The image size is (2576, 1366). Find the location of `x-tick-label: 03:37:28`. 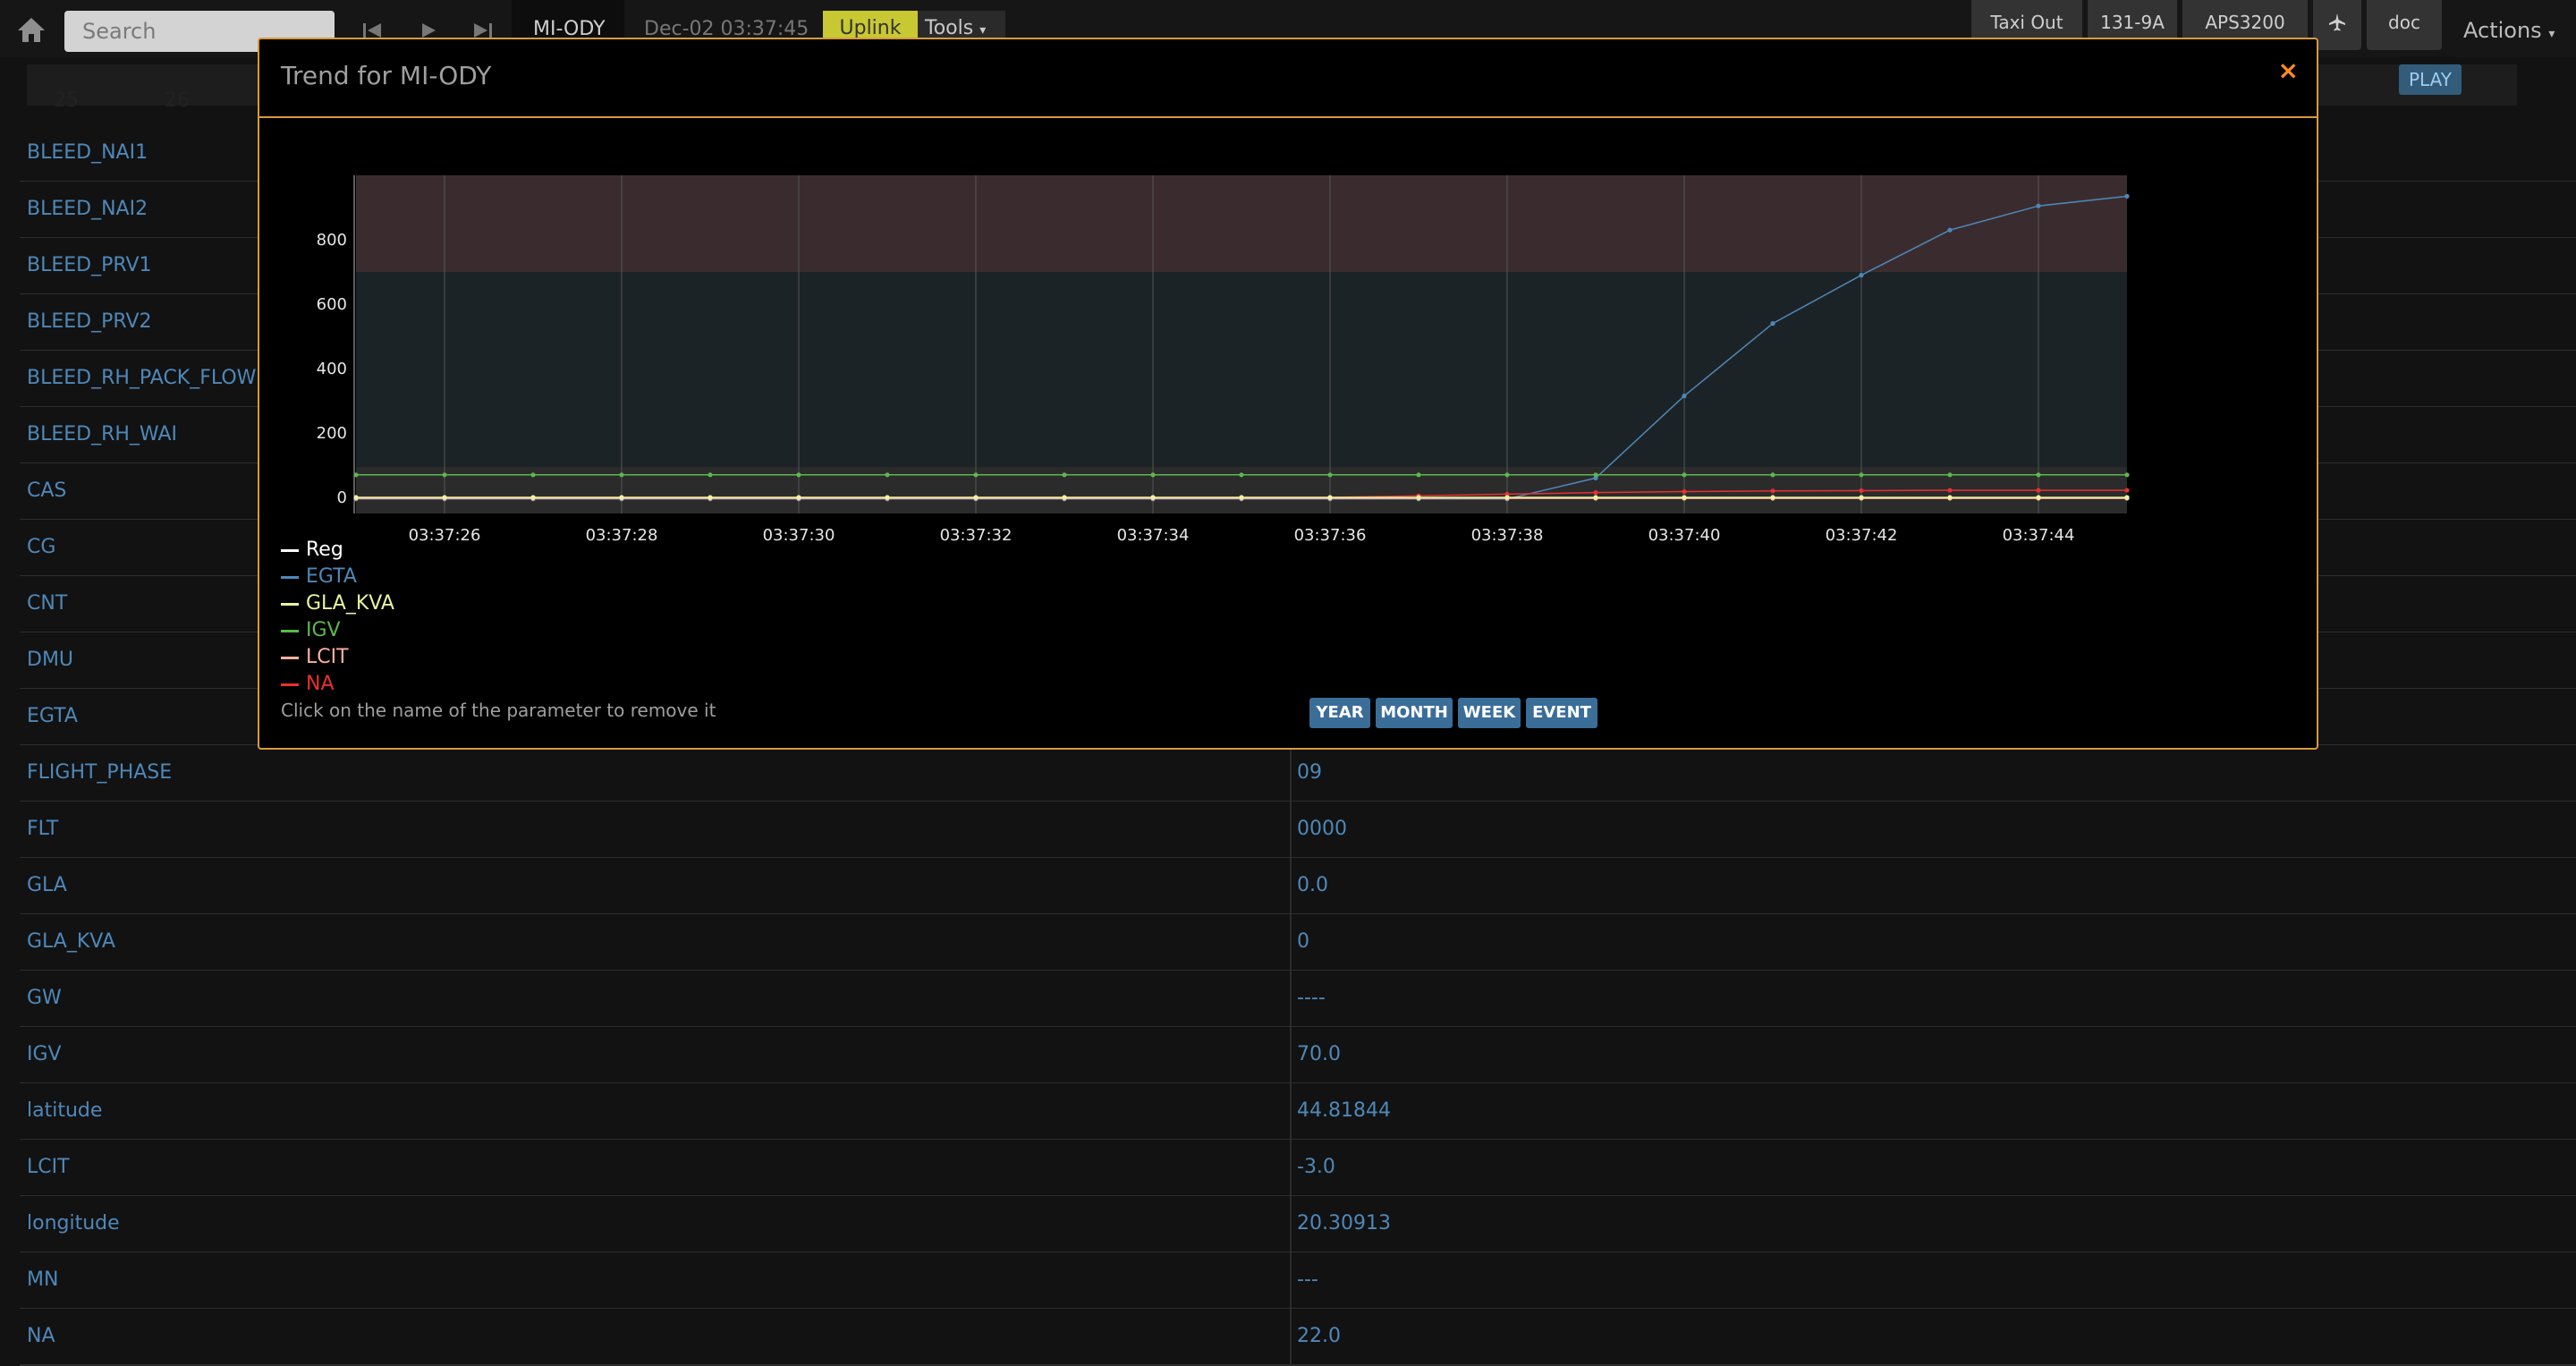

x-tick-label: 03:37:28 is located at coordinates (622, 535).